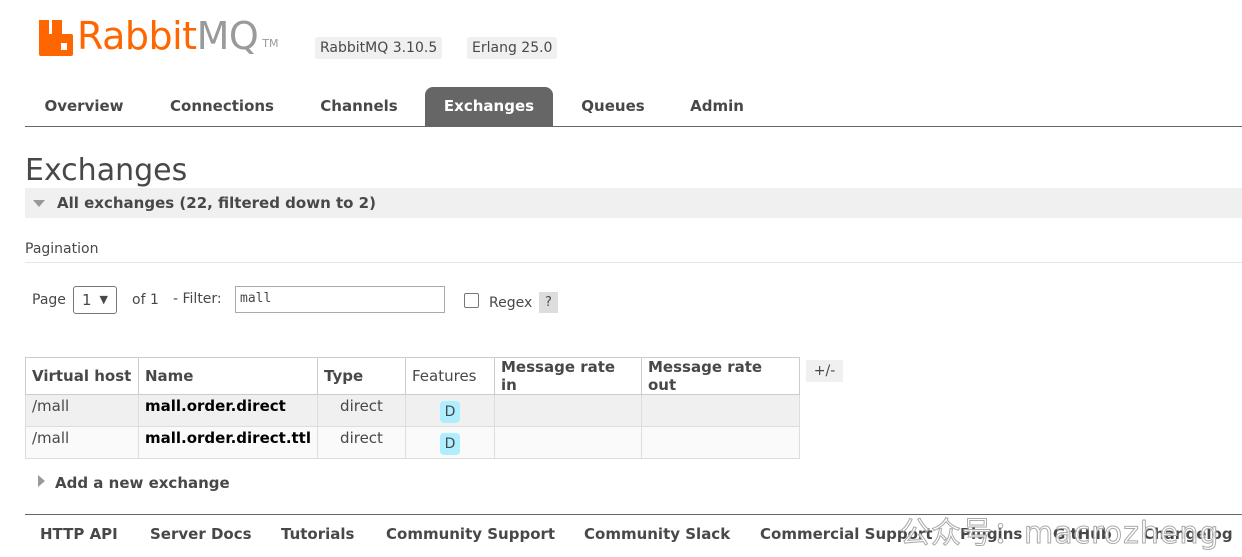  What do you see at coordinates (87, 300) in the screenshot?
I see `page-select-value: 1` at bounding box center [87, 300].